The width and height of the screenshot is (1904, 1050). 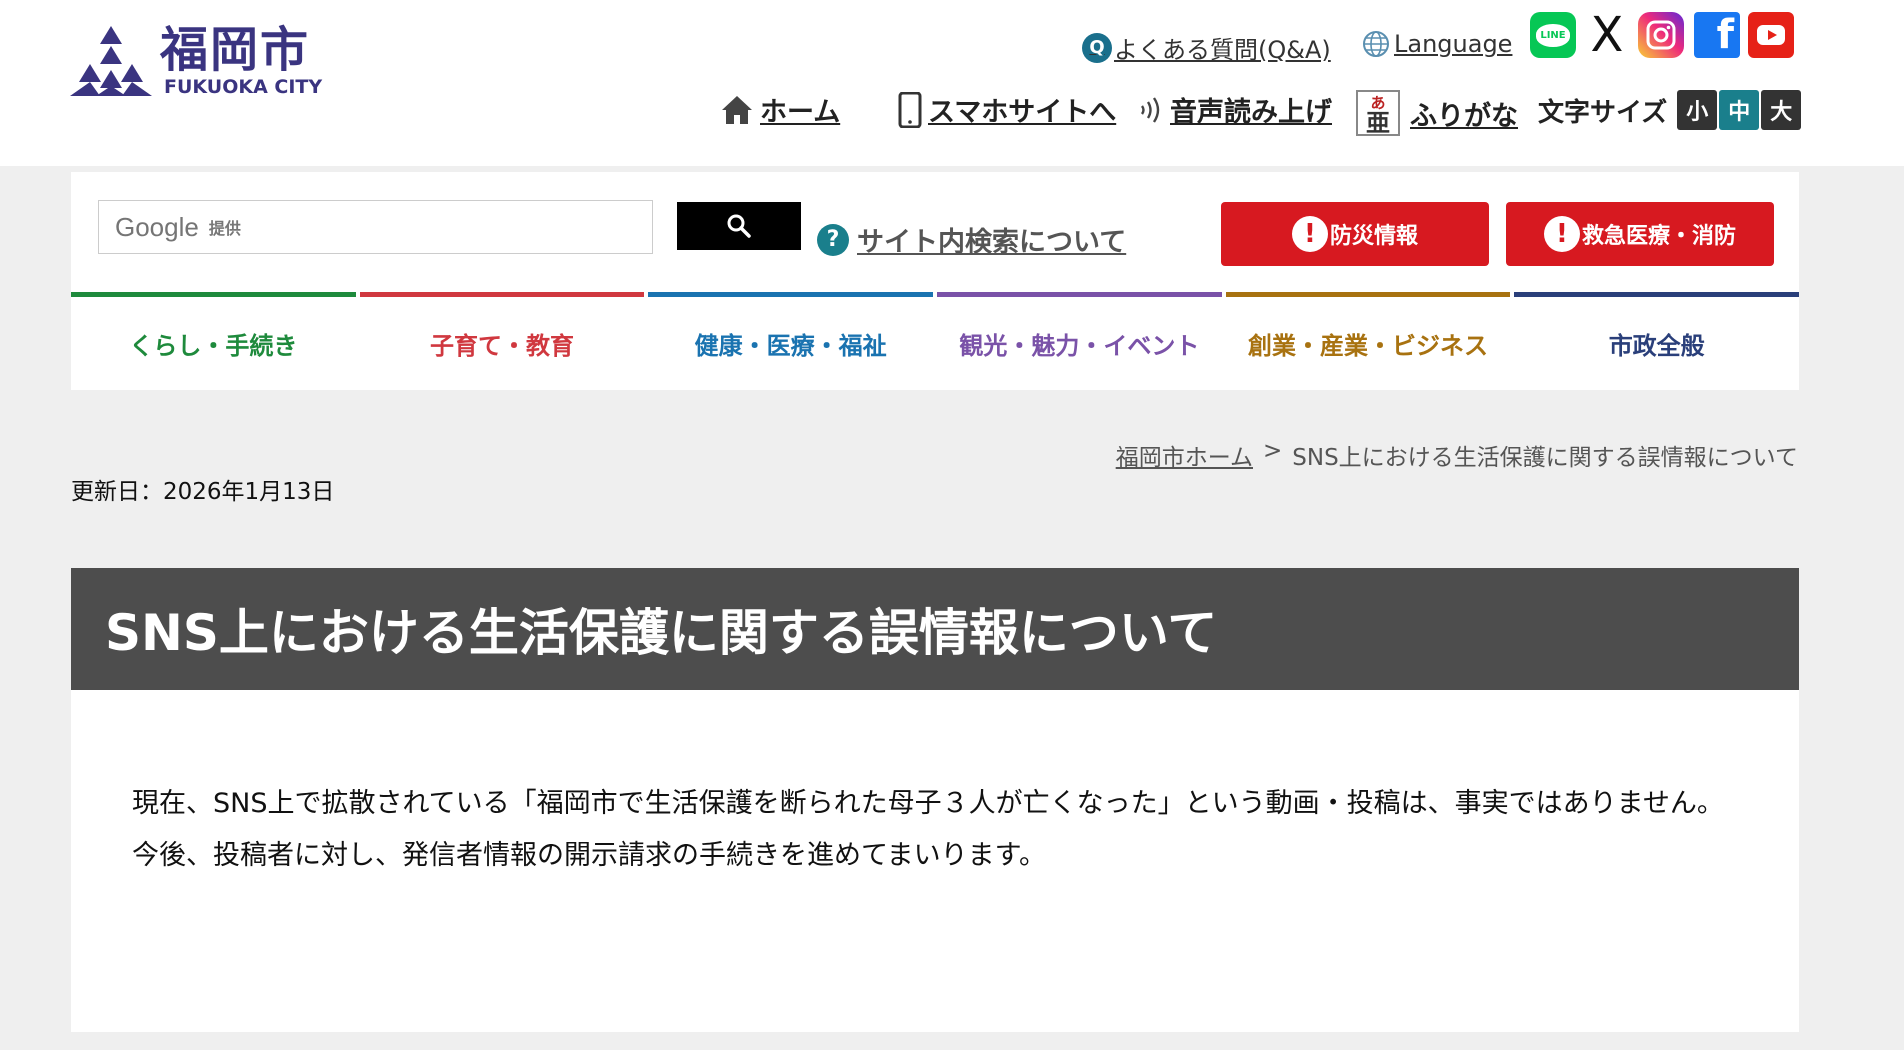 I want to click on fukuoka-city-logo: 福岡市 FUKUOKA CITY, so click(x=196, y=61).